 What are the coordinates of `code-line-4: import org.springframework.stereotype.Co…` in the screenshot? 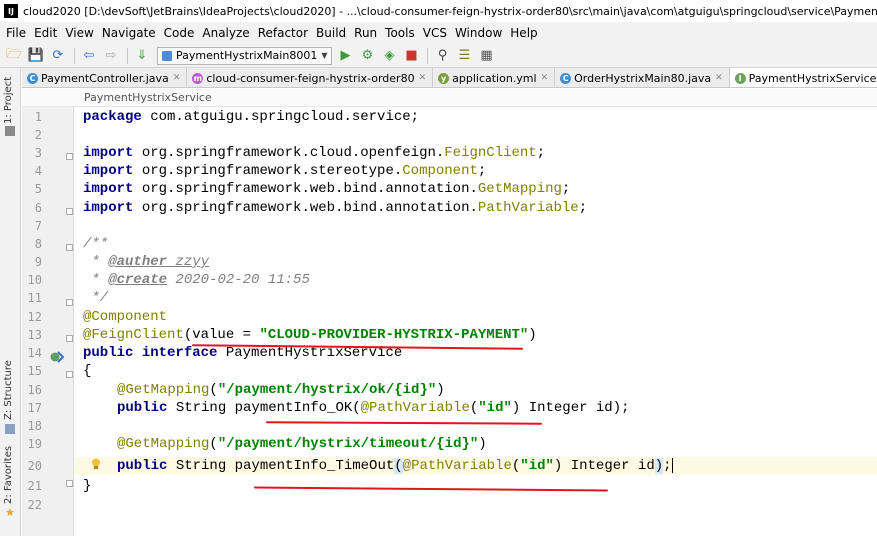 It's located at (285, 171).